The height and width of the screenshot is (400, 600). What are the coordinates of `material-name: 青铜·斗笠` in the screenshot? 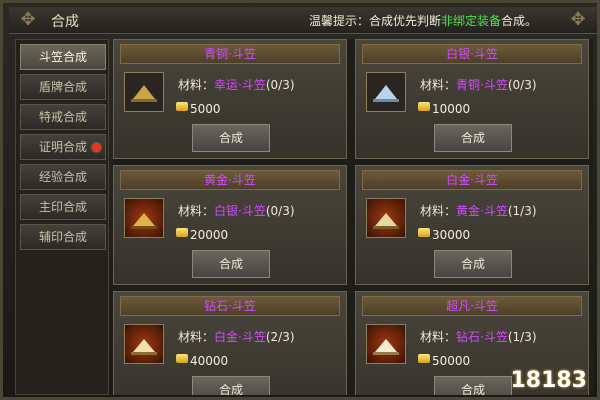 It's located at (482, 85).